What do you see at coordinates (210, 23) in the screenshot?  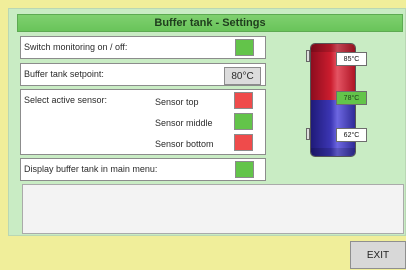 I see `page-title: Buffer tank - Settings` at bounding box center [210, 23].